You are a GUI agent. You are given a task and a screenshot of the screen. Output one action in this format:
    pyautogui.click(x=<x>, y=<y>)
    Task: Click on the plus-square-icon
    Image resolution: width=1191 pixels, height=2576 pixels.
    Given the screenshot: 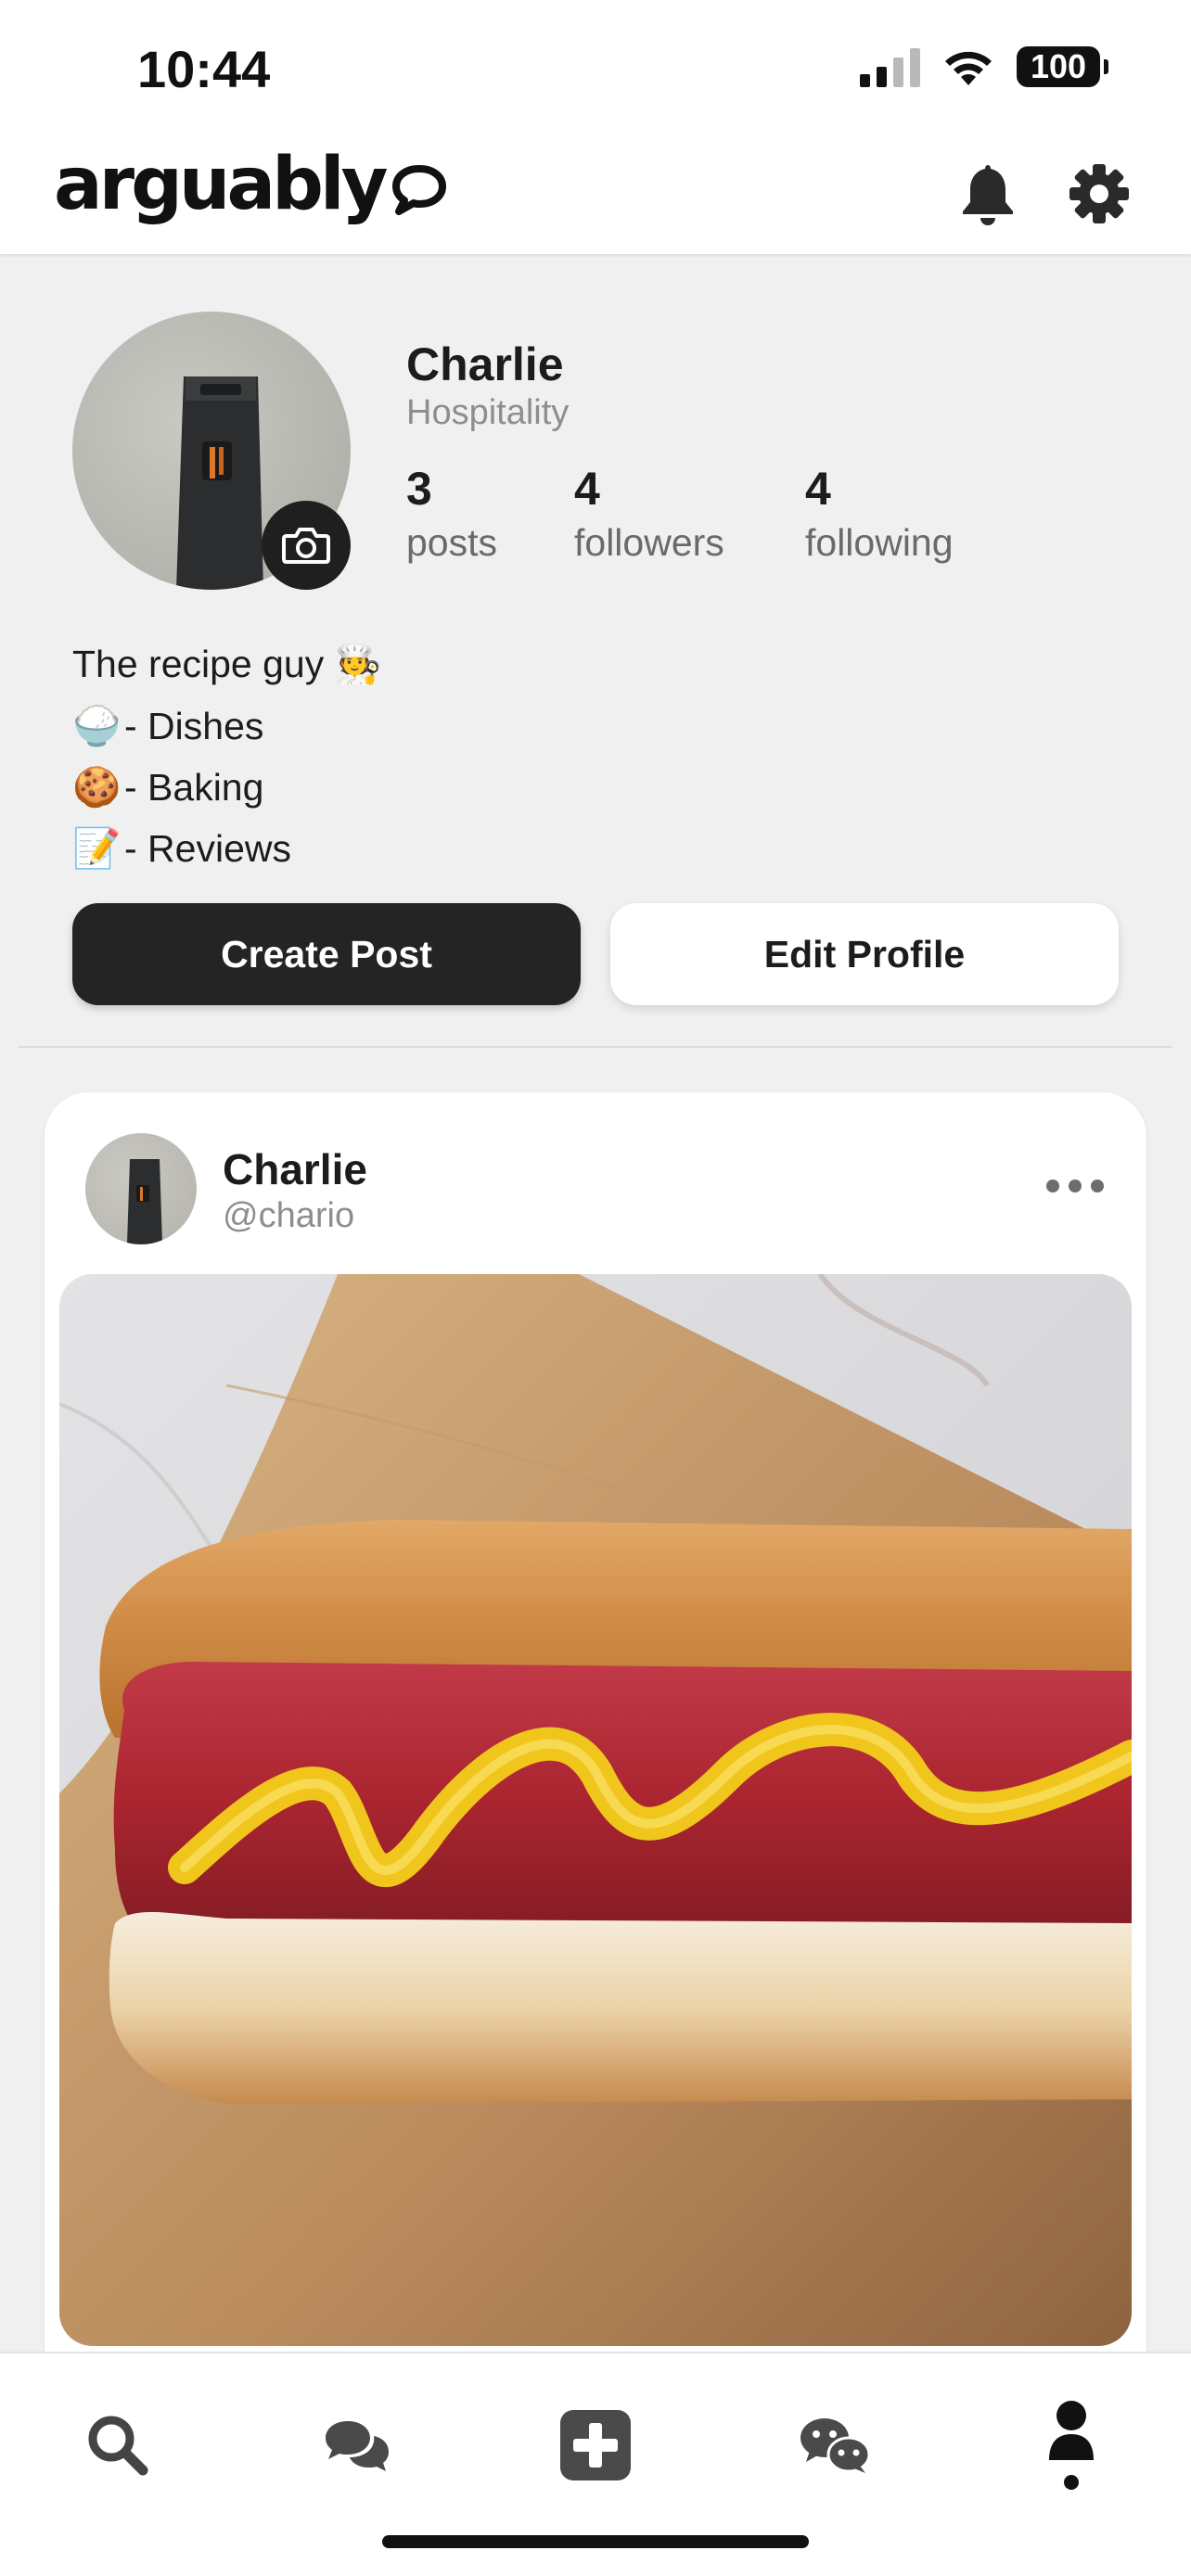 What is the action you would take?
    pyautogui.click(x=595, y=2445)
    